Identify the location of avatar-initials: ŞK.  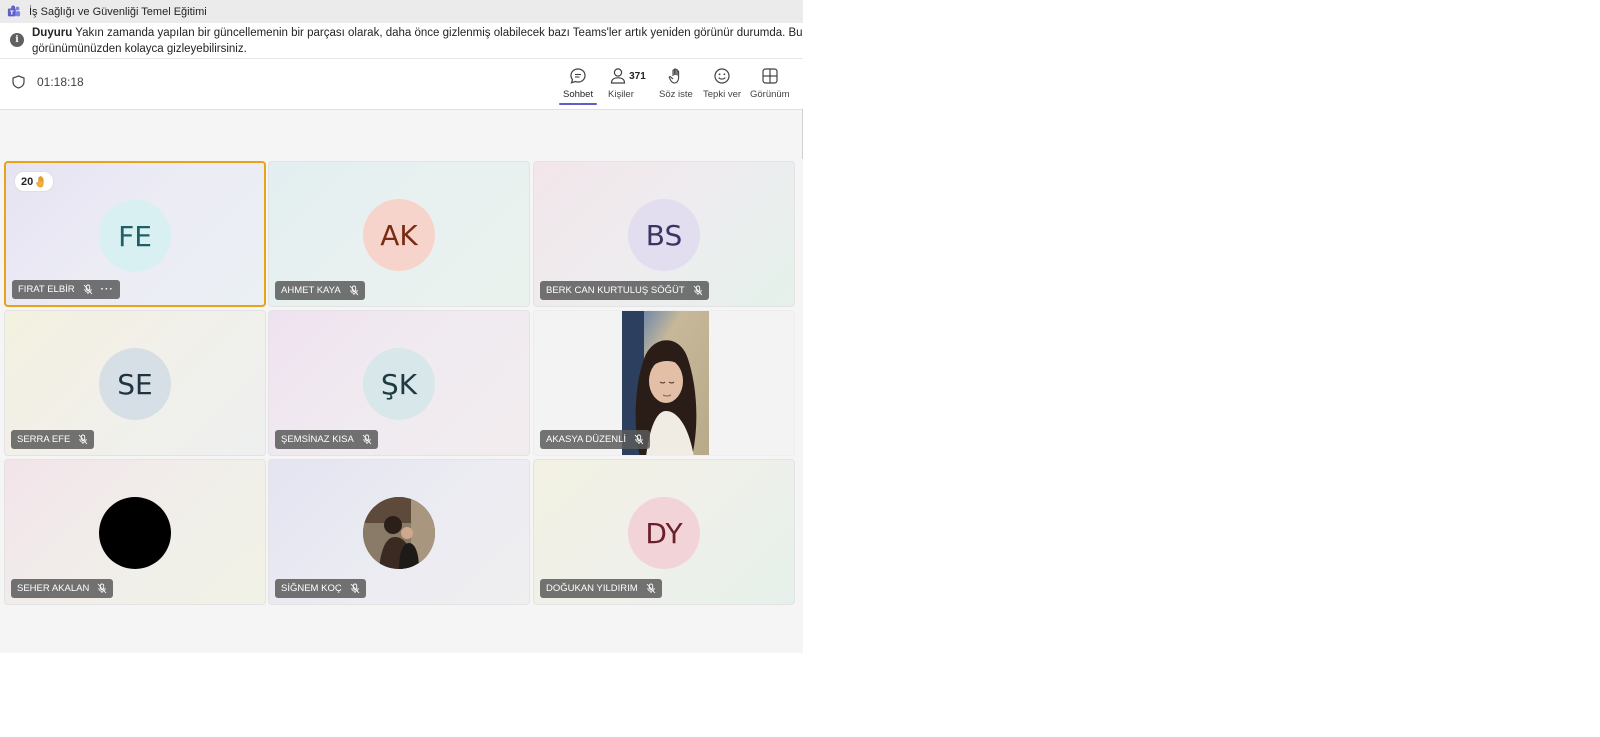
(399, 384).